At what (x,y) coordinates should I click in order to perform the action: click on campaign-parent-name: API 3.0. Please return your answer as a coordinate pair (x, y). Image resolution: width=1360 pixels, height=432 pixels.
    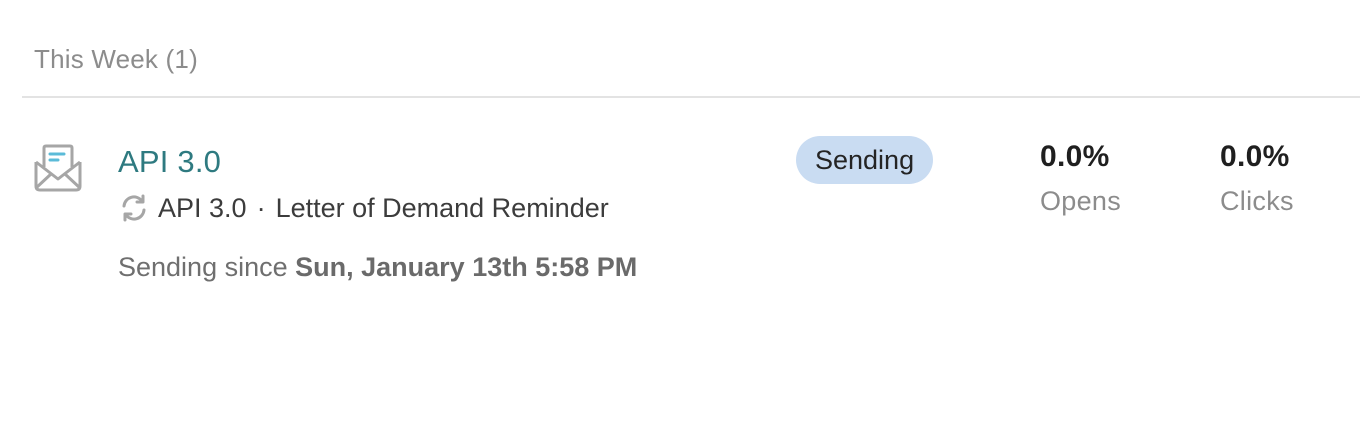
    Looking at the image, I should click on (202, 207).